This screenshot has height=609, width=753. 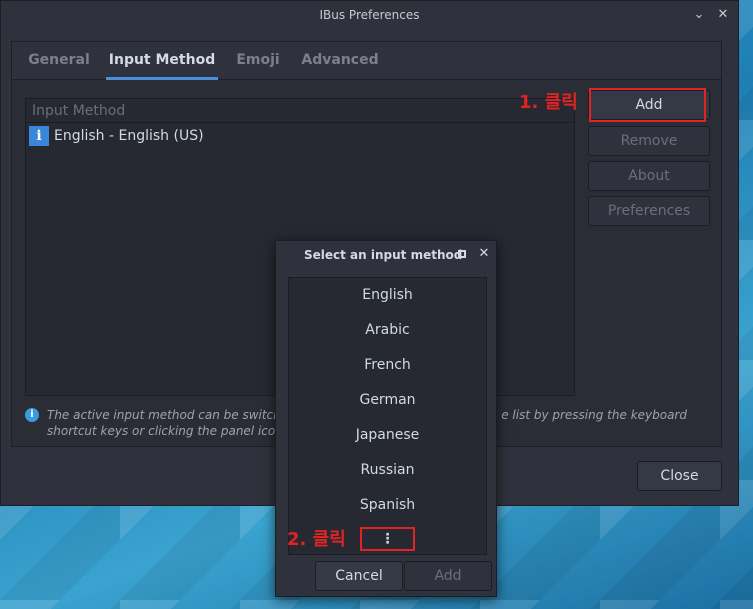 What do you see at coordinates (448, 576) in the screenshot?
I see `dialog-add-button: Add` at bounding box center [448, 576].